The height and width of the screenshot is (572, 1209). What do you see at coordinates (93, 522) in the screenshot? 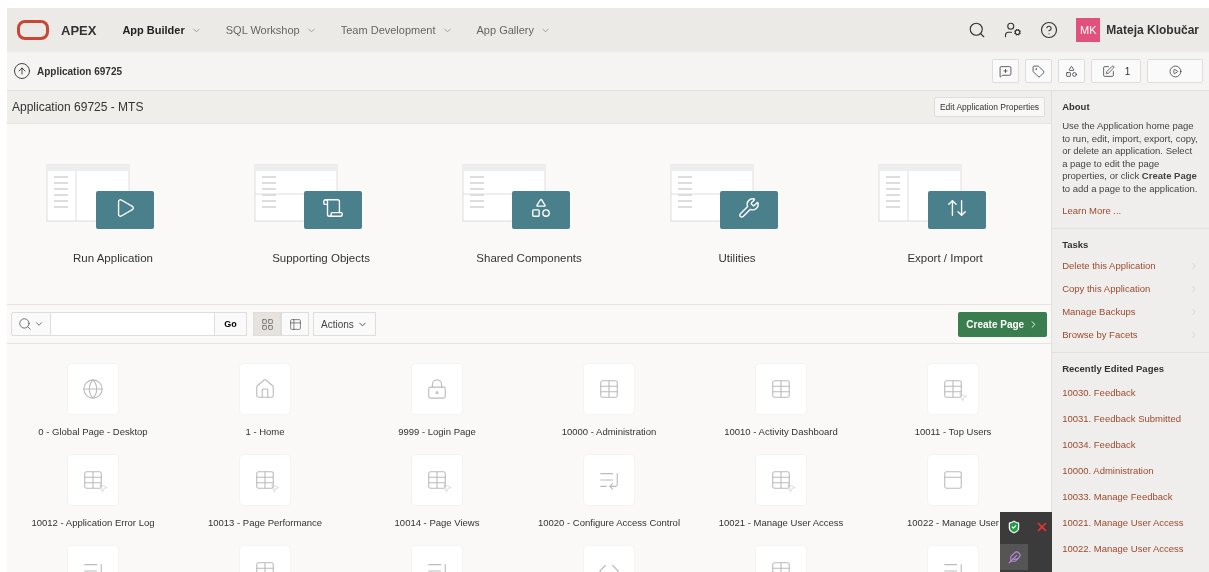
I see `page-label: 10012 - Application Error Log` at bounding box center [93, 522].